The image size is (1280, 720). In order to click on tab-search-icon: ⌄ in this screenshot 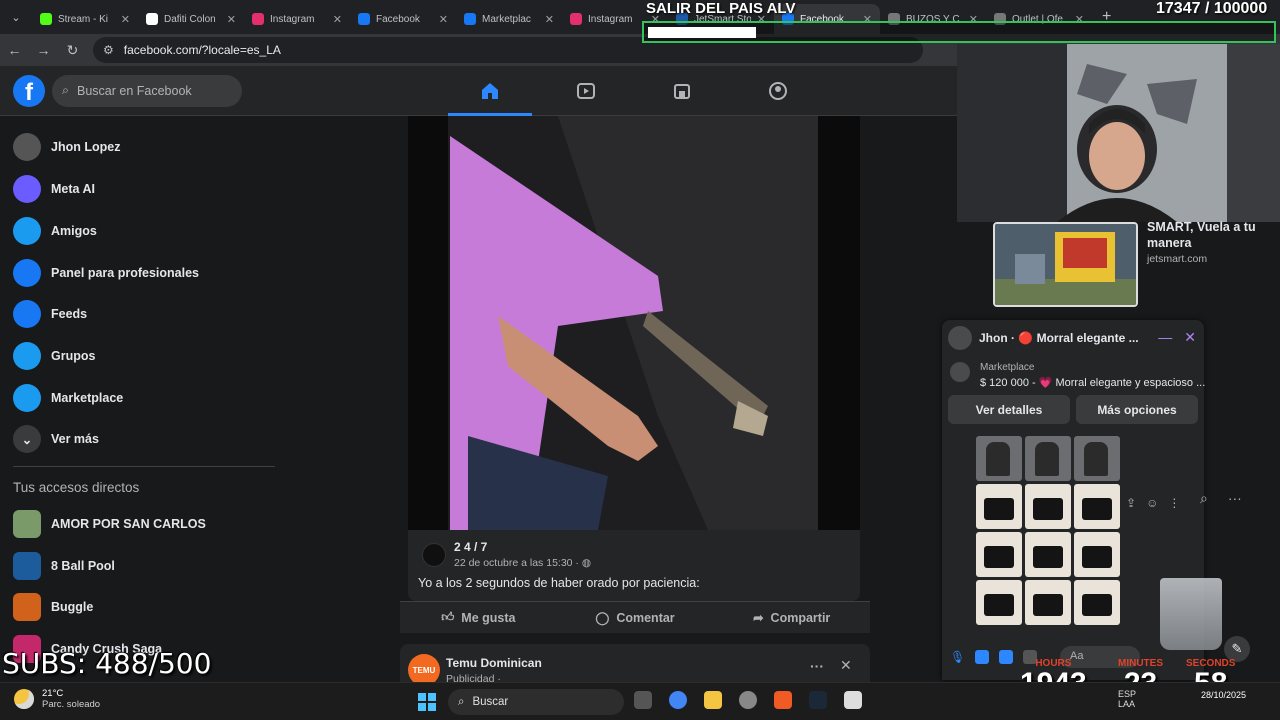, I will do `click(16, 17)`.